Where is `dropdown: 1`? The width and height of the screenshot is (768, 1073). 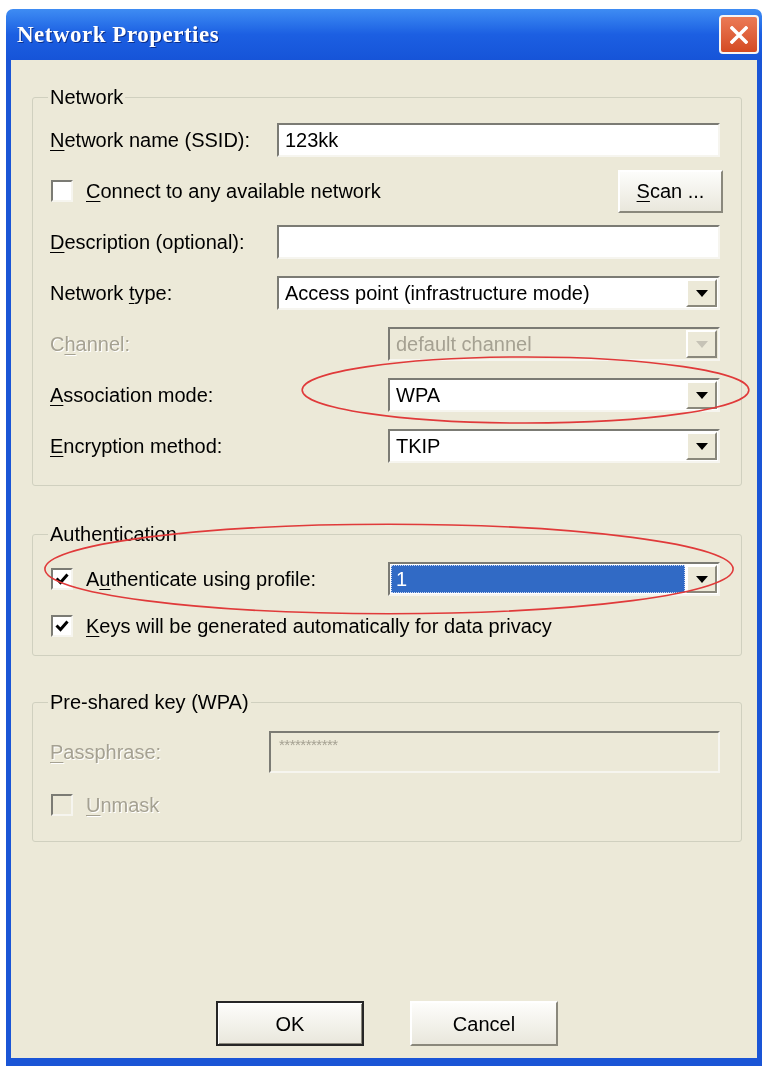 dropdown: 1 is located at coordinates (554, 579).